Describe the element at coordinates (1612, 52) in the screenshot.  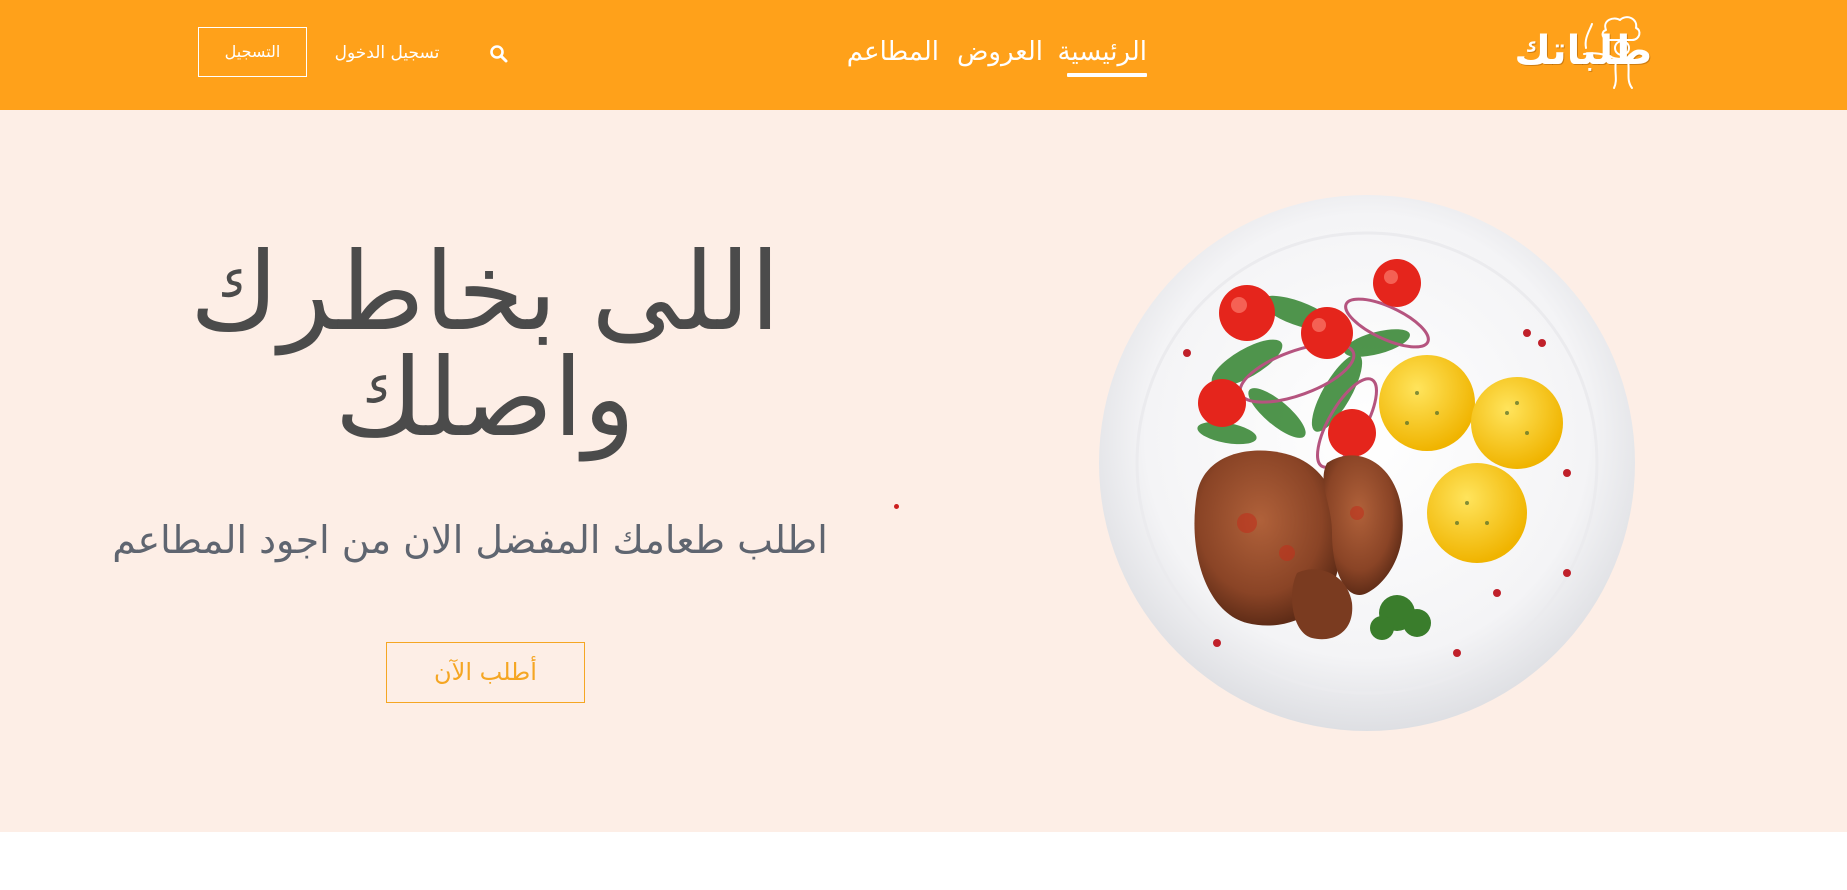
I see `chef-logo-icon` at that location.